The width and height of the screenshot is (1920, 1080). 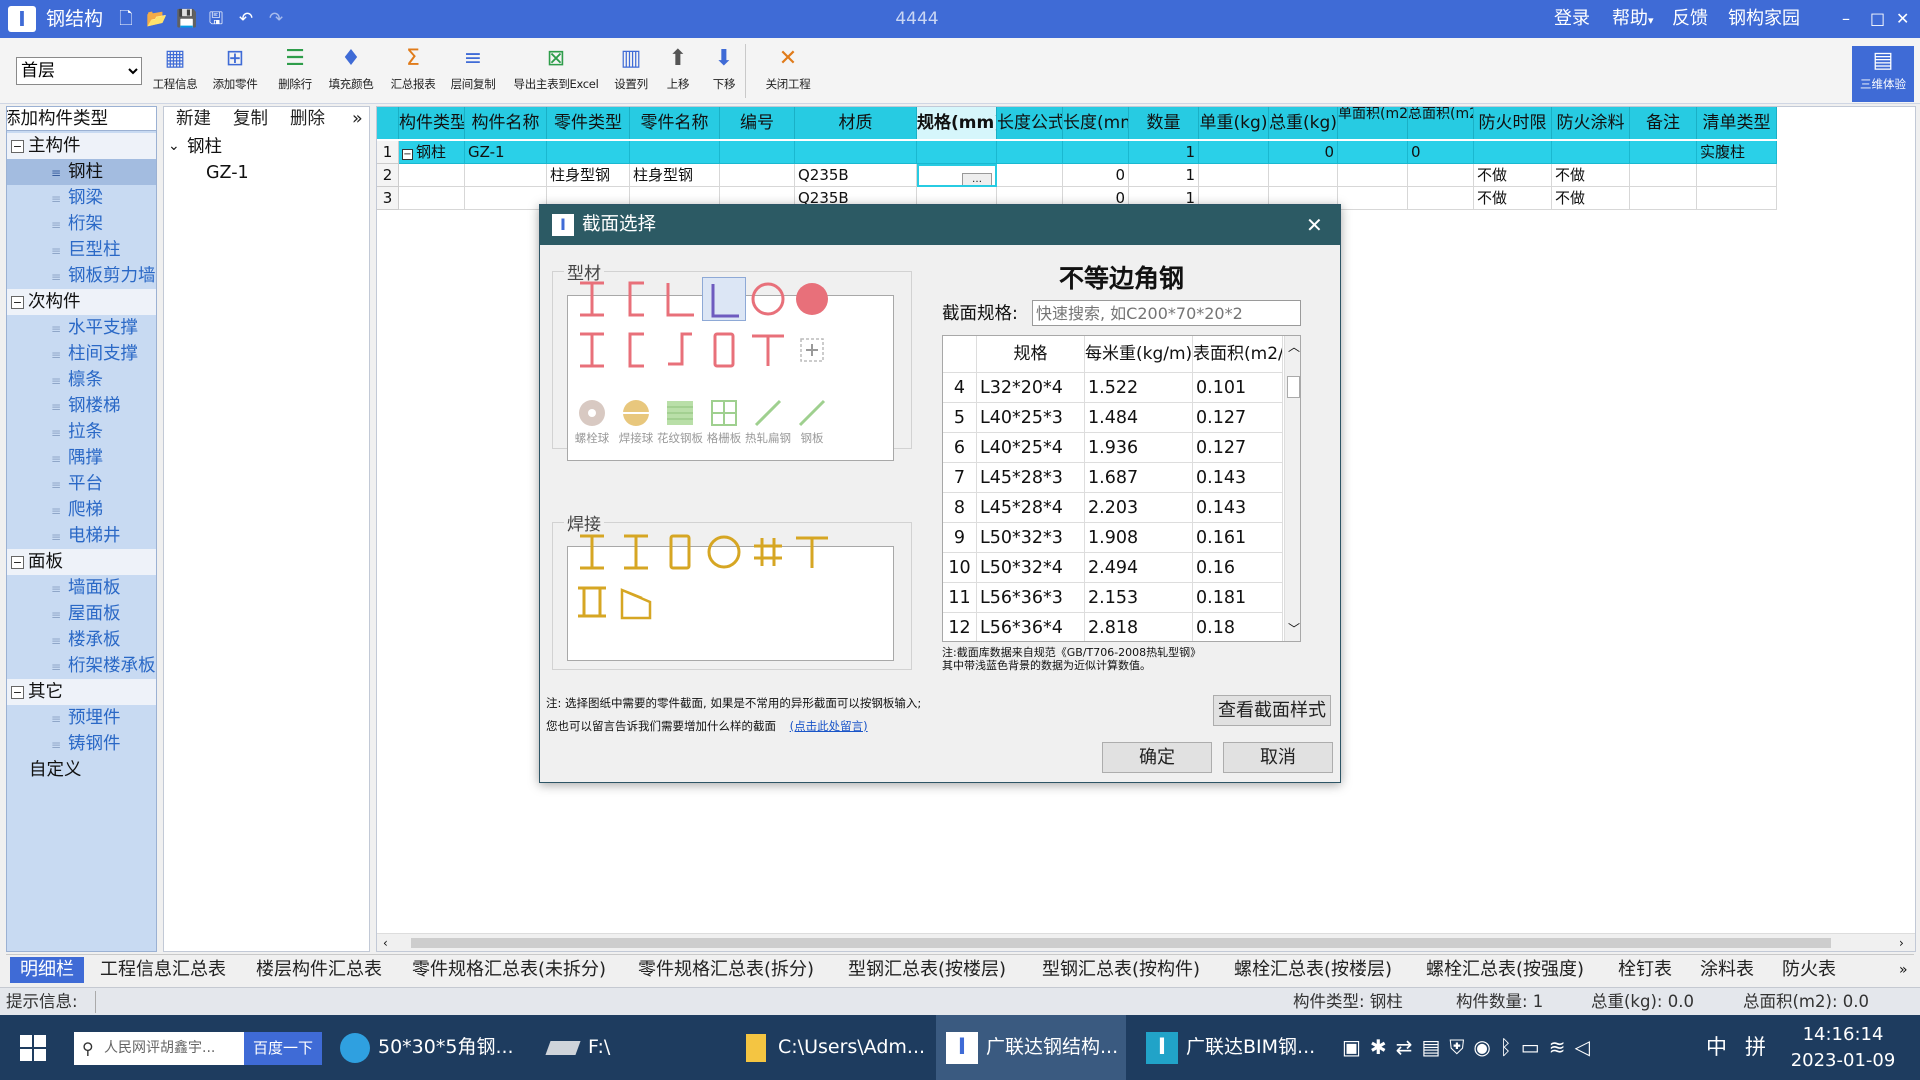 What do you see at coordinates (592, 350) in the screenshot?
I see `h-beam-icon` at bounding box center [592, 350].